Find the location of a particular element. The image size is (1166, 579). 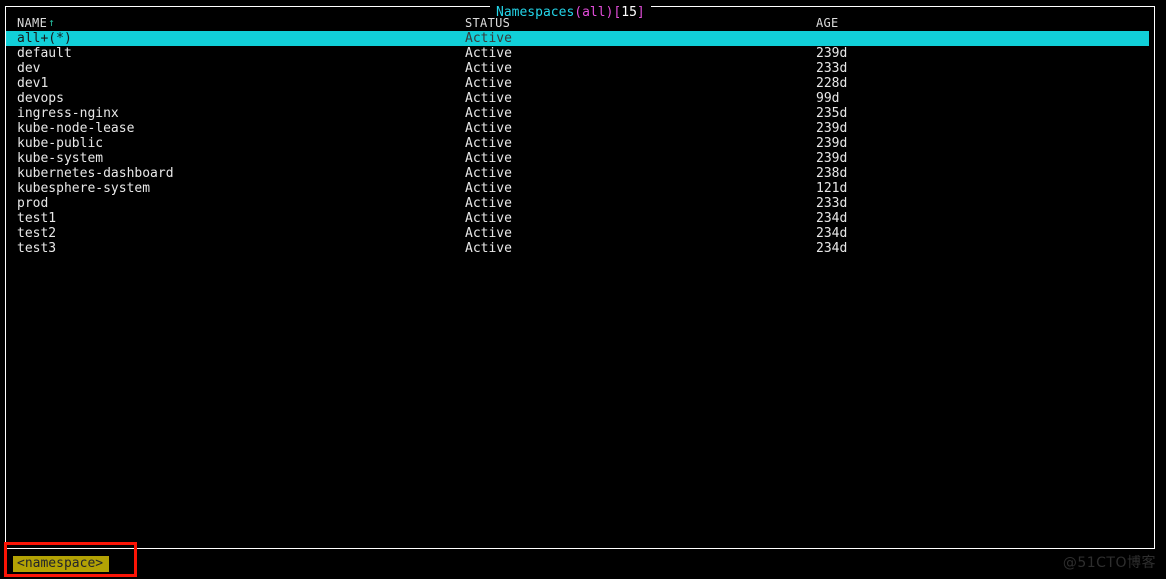

table-row: dev1 Active 228d is located at coordinates (580, 83).